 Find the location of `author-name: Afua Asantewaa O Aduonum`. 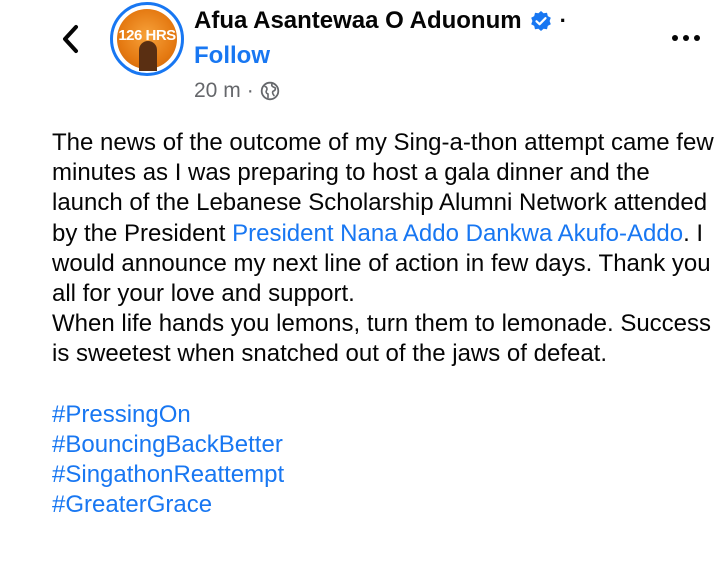

author-name: Afua Asantewaa O Aduonum is located at coordinates (358, 21).